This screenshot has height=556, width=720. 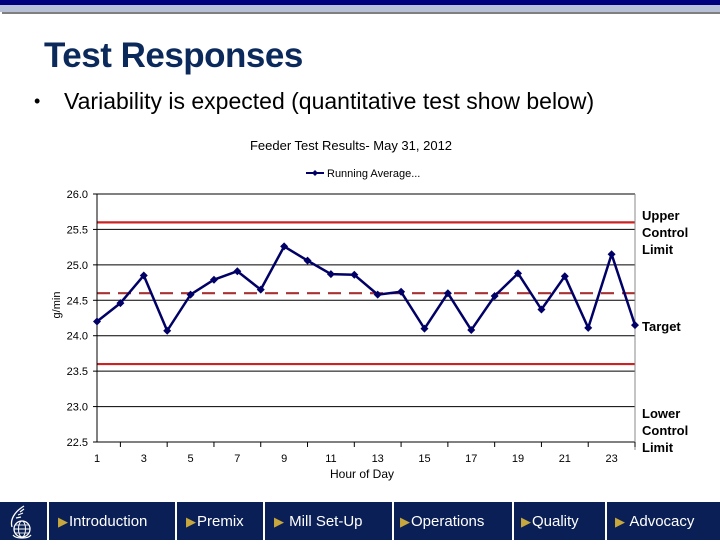 I want to click on nav-label: Mill Set-Up, so click(x=326, y=521).